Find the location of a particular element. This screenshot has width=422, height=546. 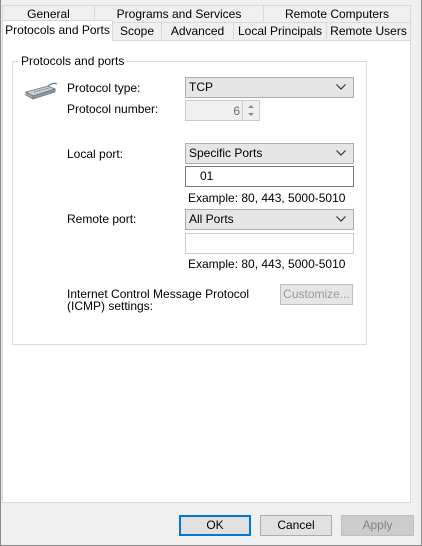

tab-remote-users: Remote Users is located at coordinates (368, 30).